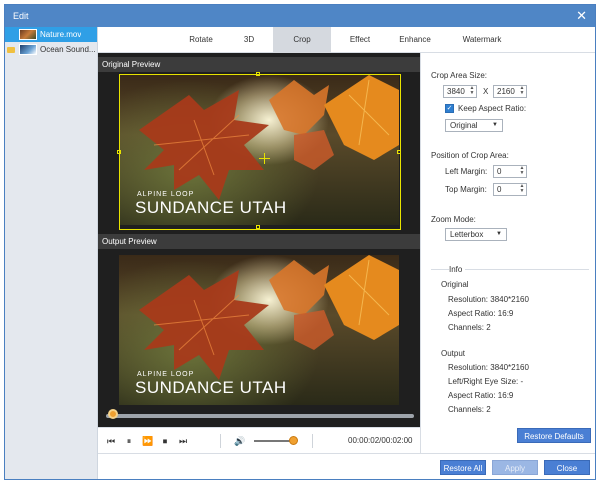 The image size is (600, 484). Describe the element at coordinates (510, 91) in the screenshot. I see `crop-height-input: 2160 ▲ ▼` at that location.